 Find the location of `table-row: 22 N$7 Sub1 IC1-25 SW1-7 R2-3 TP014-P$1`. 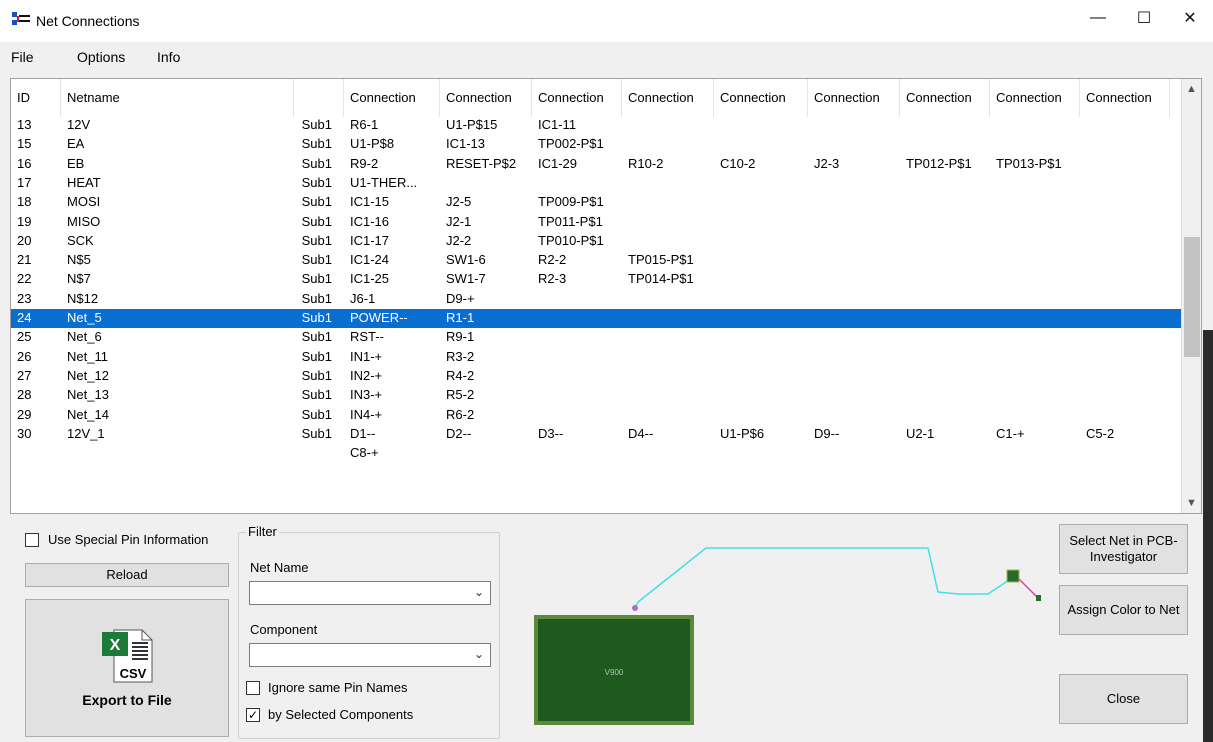

table-row: 22 N$7 Sub1 IC1-25 SW1-7 R2-3 TP014-P$1 is located at coordinates (596, 279).